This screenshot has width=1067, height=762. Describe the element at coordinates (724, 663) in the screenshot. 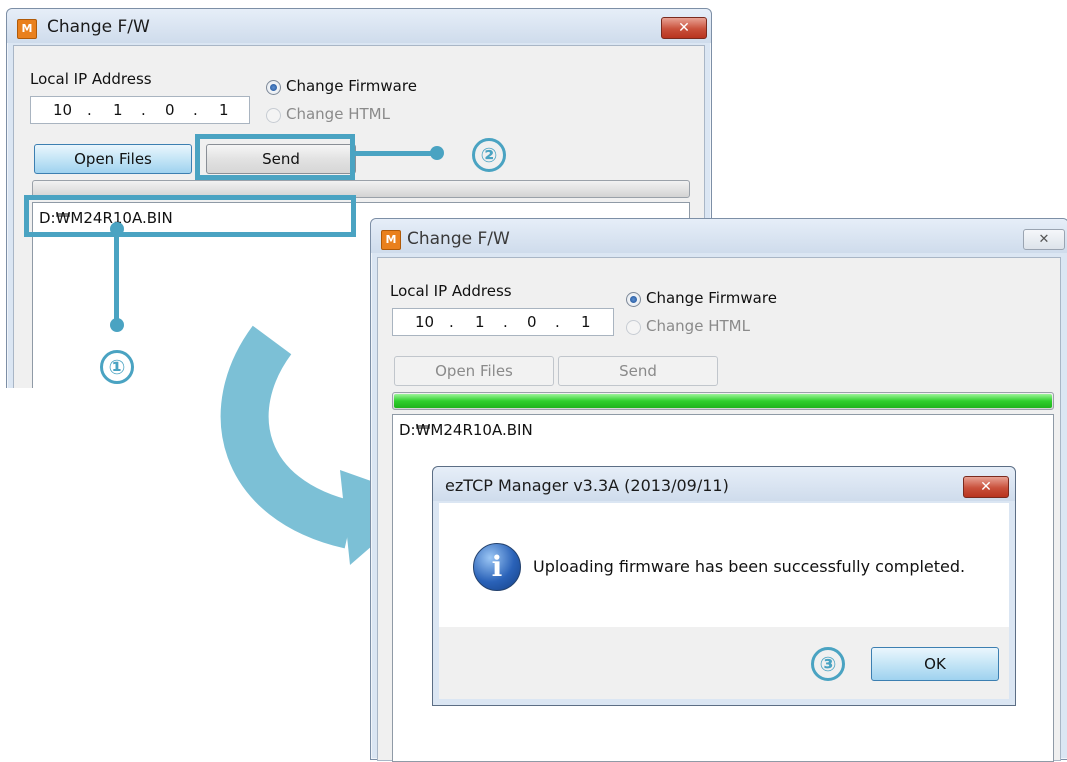

I see `message-box-footer: ③ OK` at that location.